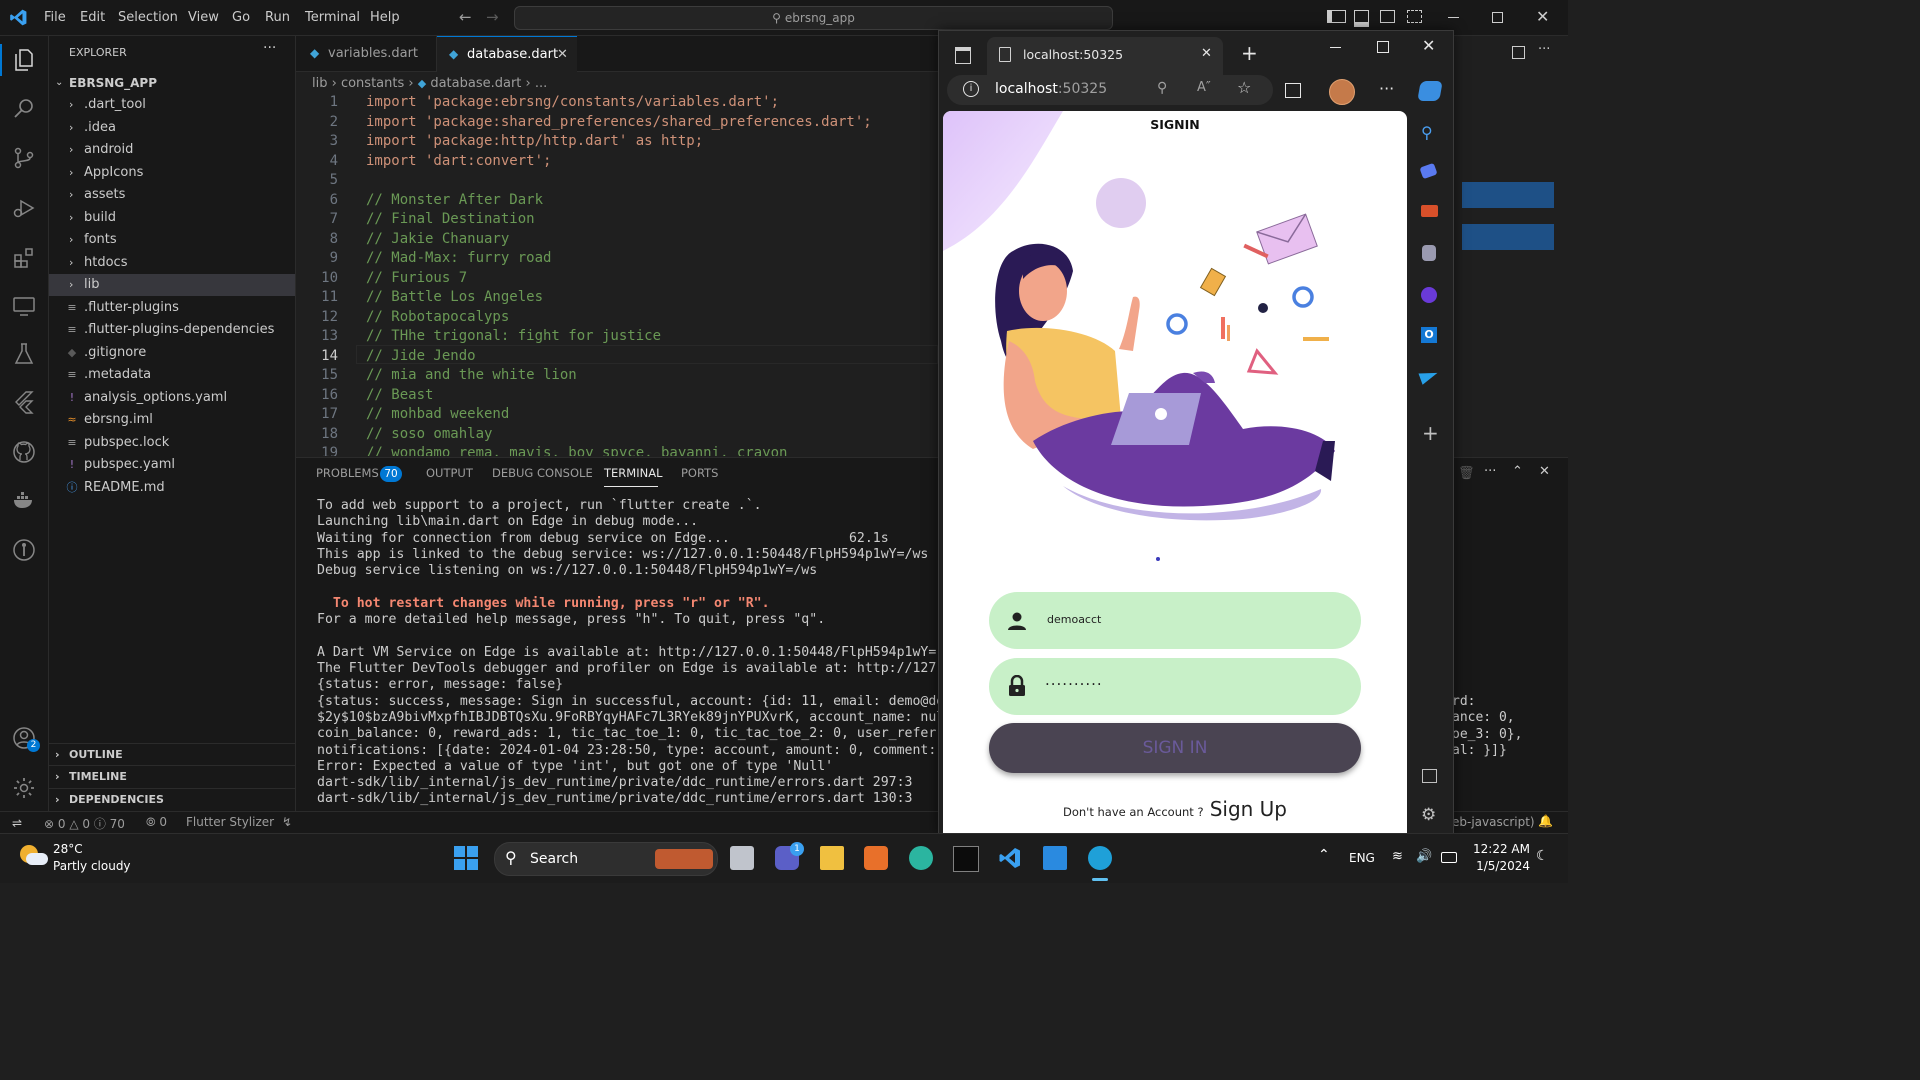  What do you see at coordinates (1336, 16) in the screenshot?
I see `toggle-sidebar-icon` at bounding box center [1336, 16].